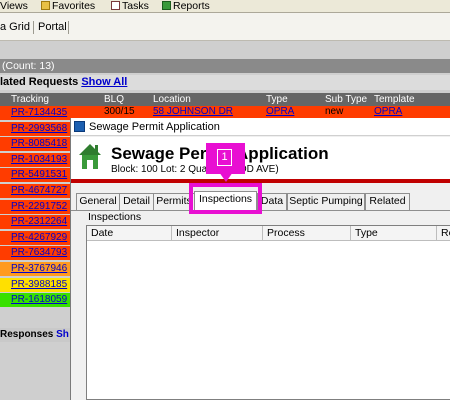  I want to click on responses-label: Responses, so click(27, 334).